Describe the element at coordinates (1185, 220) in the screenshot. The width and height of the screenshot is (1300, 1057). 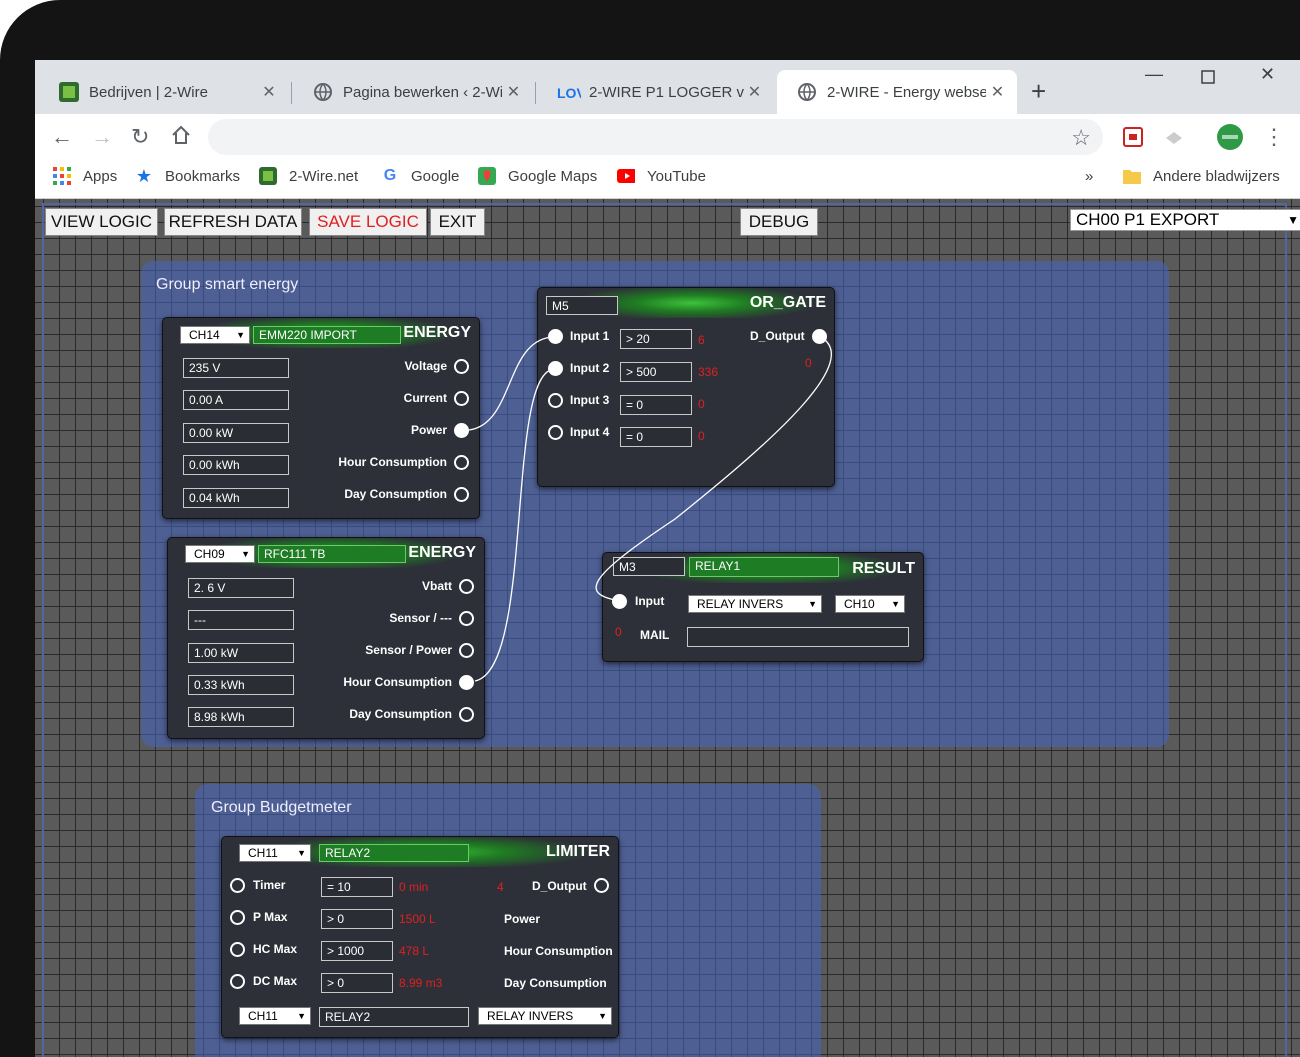
I see `channel-select: CH00 P1 EXPORT ▼` at that location.